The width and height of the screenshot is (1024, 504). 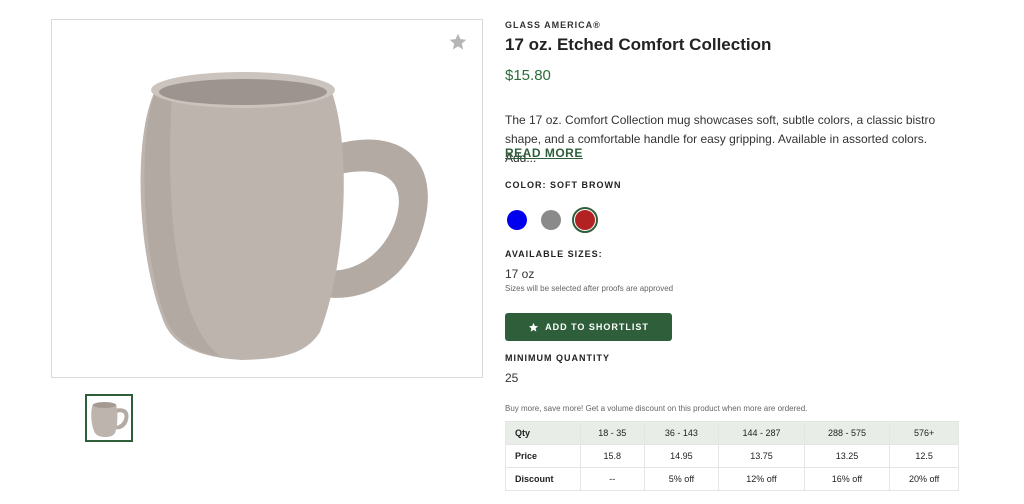 I want to click on price-cell: 14.95, so click(x=681, y=456).